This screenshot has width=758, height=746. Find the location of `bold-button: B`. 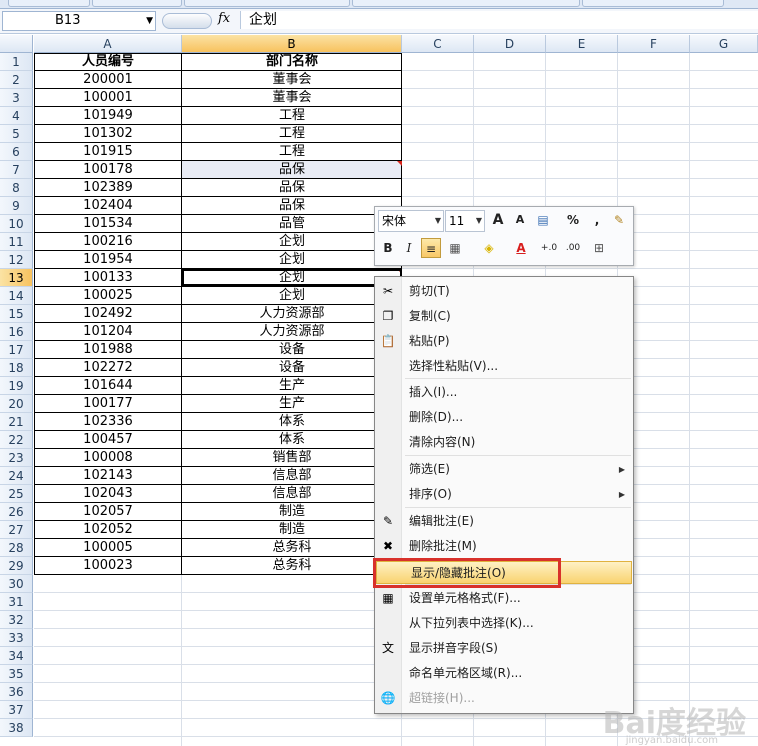

bold-button: B is located at coordinates (388, 248).